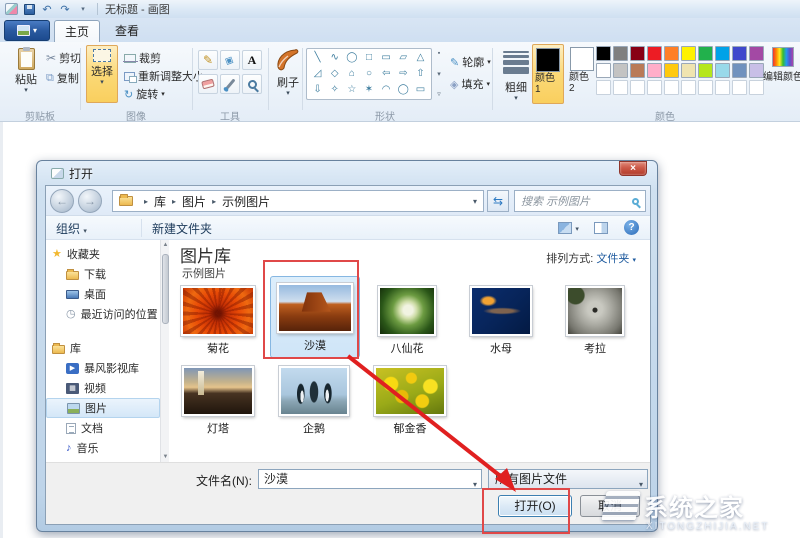  I want to click on open-button: 打开(O), so click(535, 506).